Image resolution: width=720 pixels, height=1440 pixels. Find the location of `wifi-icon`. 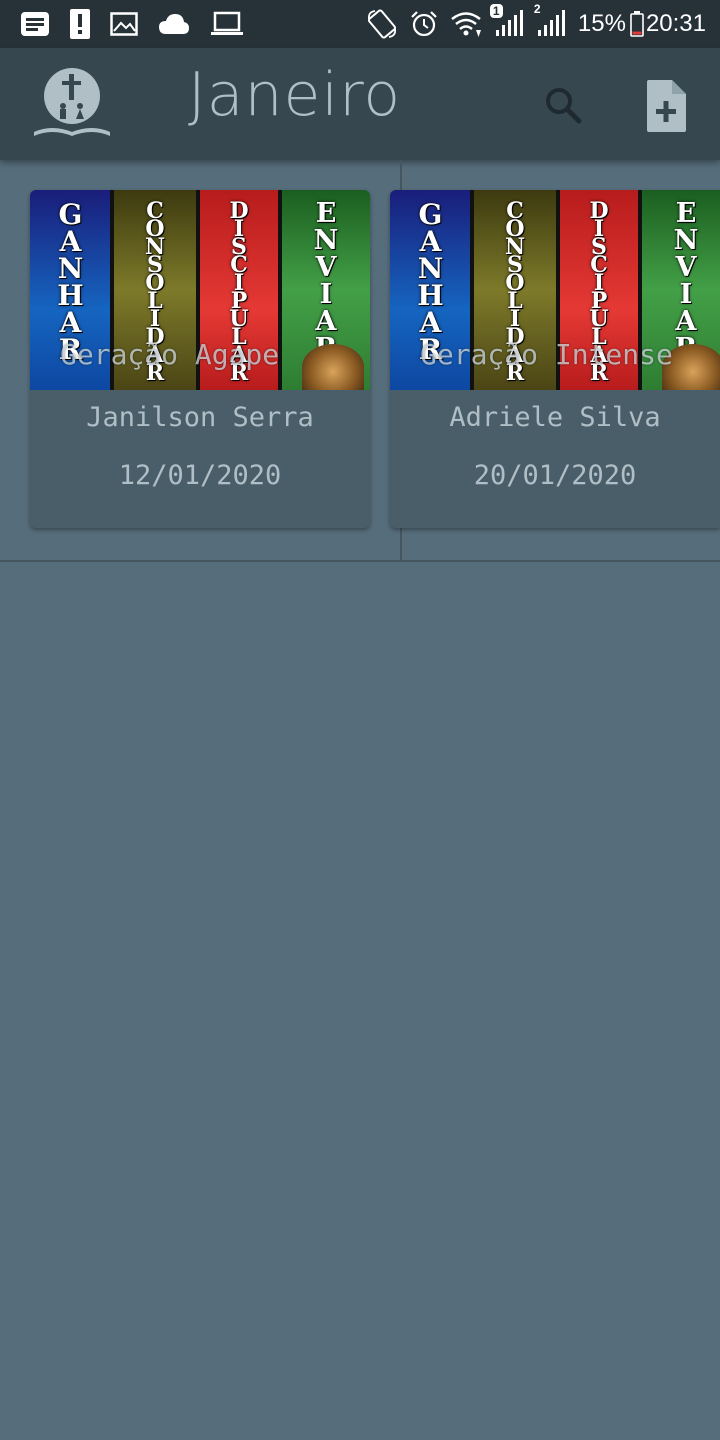

wifi-icon is located at coordinates (466, 24).